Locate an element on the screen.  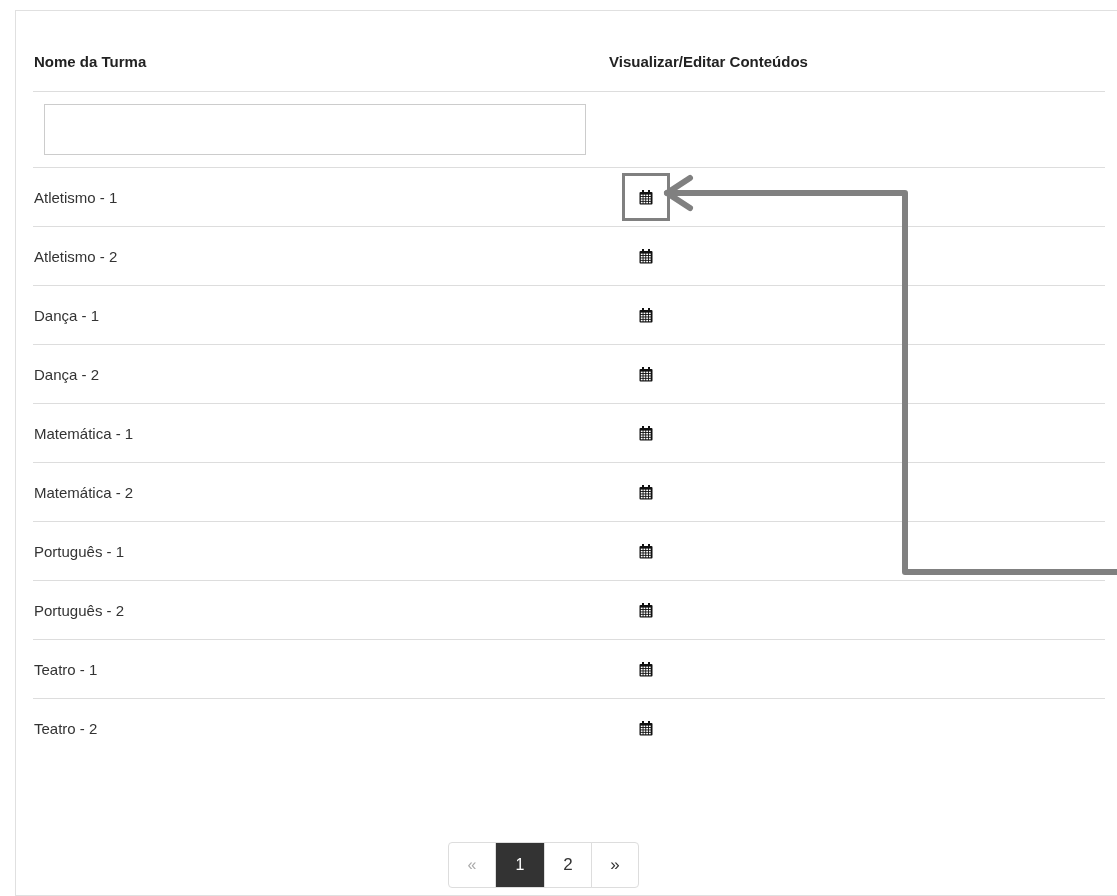
table-cell-text: Português - 1 is located at coordinates (79, 551).